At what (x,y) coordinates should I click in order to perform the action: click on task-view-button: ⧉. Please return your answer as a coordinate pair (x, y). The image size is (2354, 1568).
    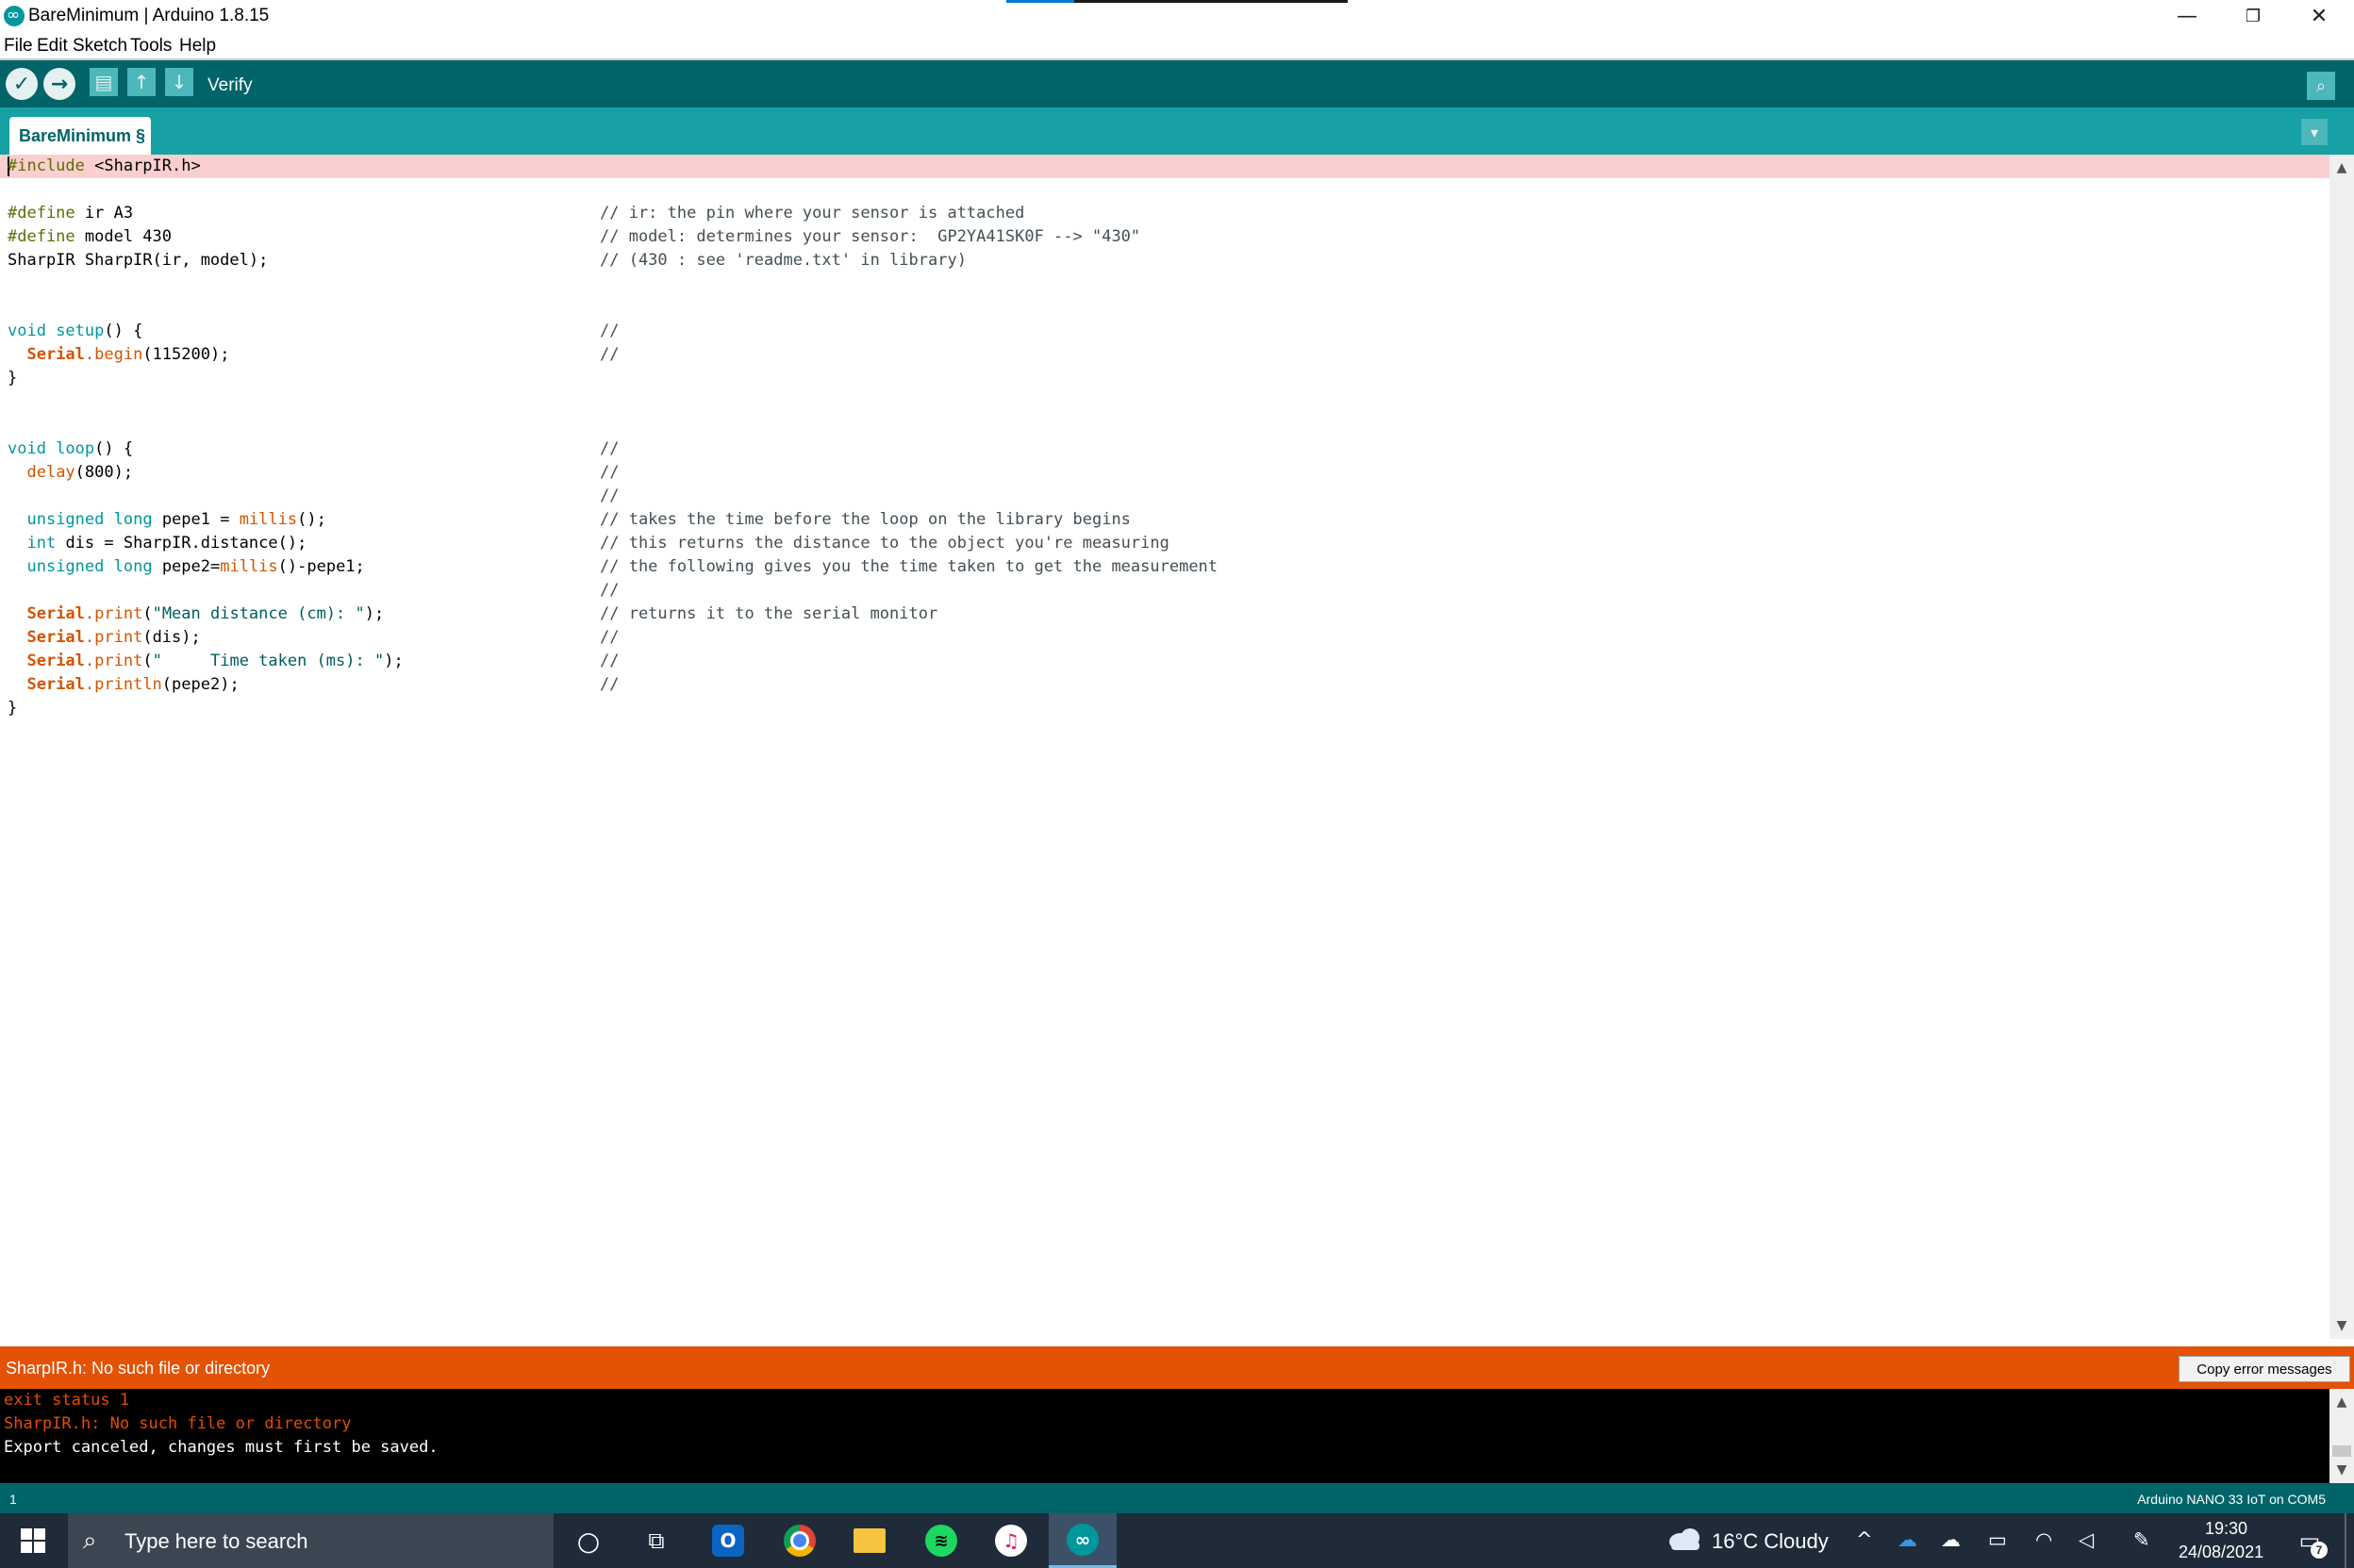
    Looking at the image, I should click on (656, 1540).